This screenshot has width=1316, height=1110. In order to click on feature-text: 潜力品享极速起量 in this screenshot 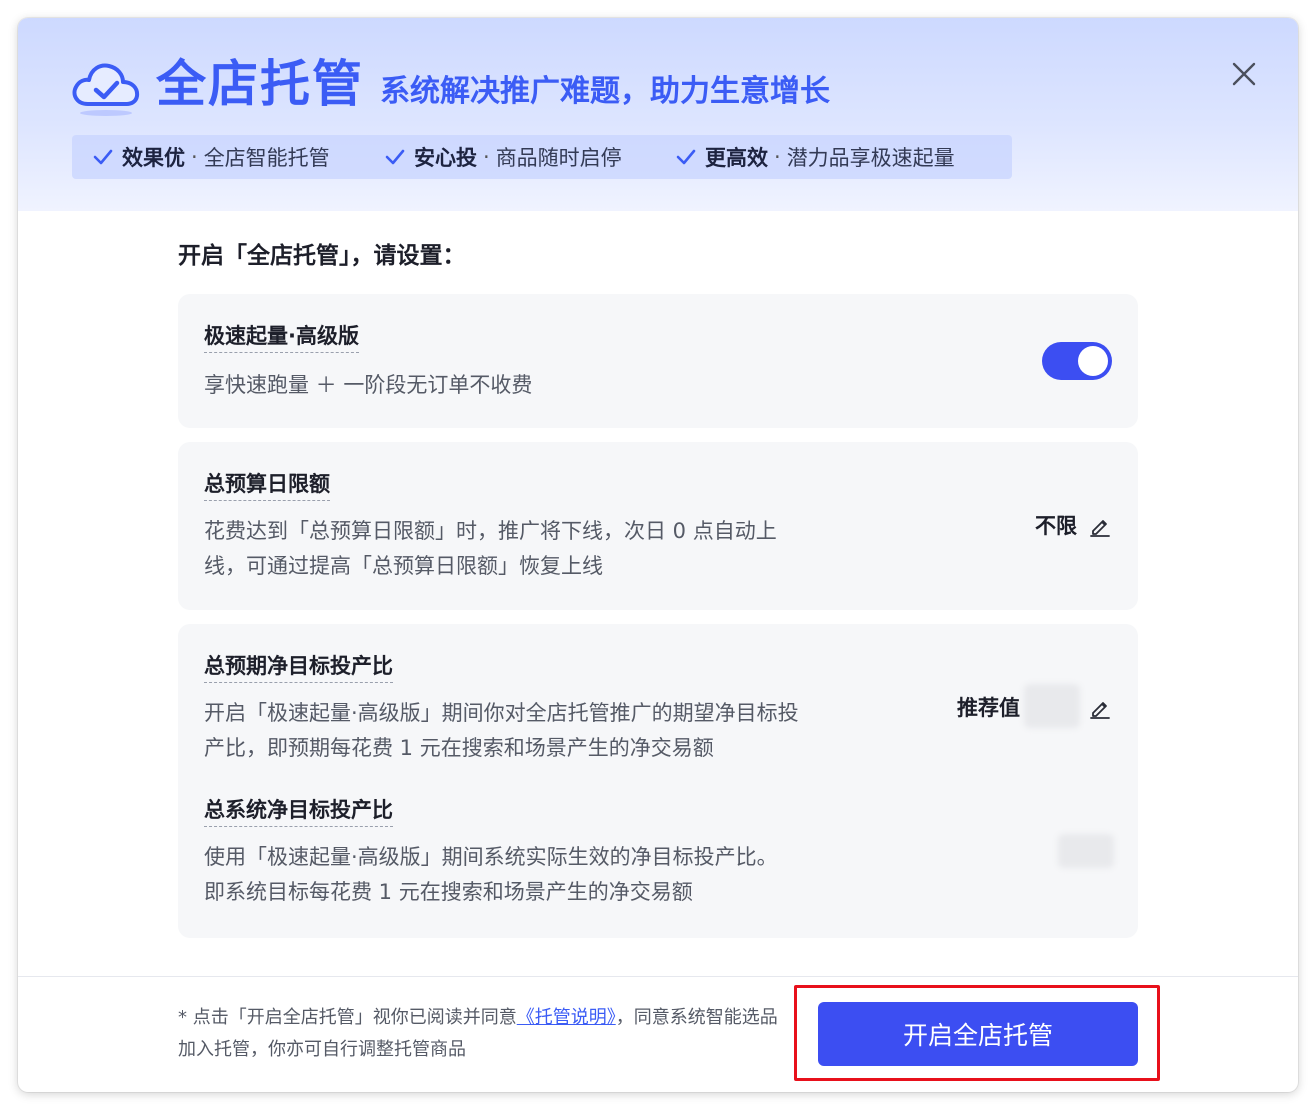, I will do `click(870, 158)`.